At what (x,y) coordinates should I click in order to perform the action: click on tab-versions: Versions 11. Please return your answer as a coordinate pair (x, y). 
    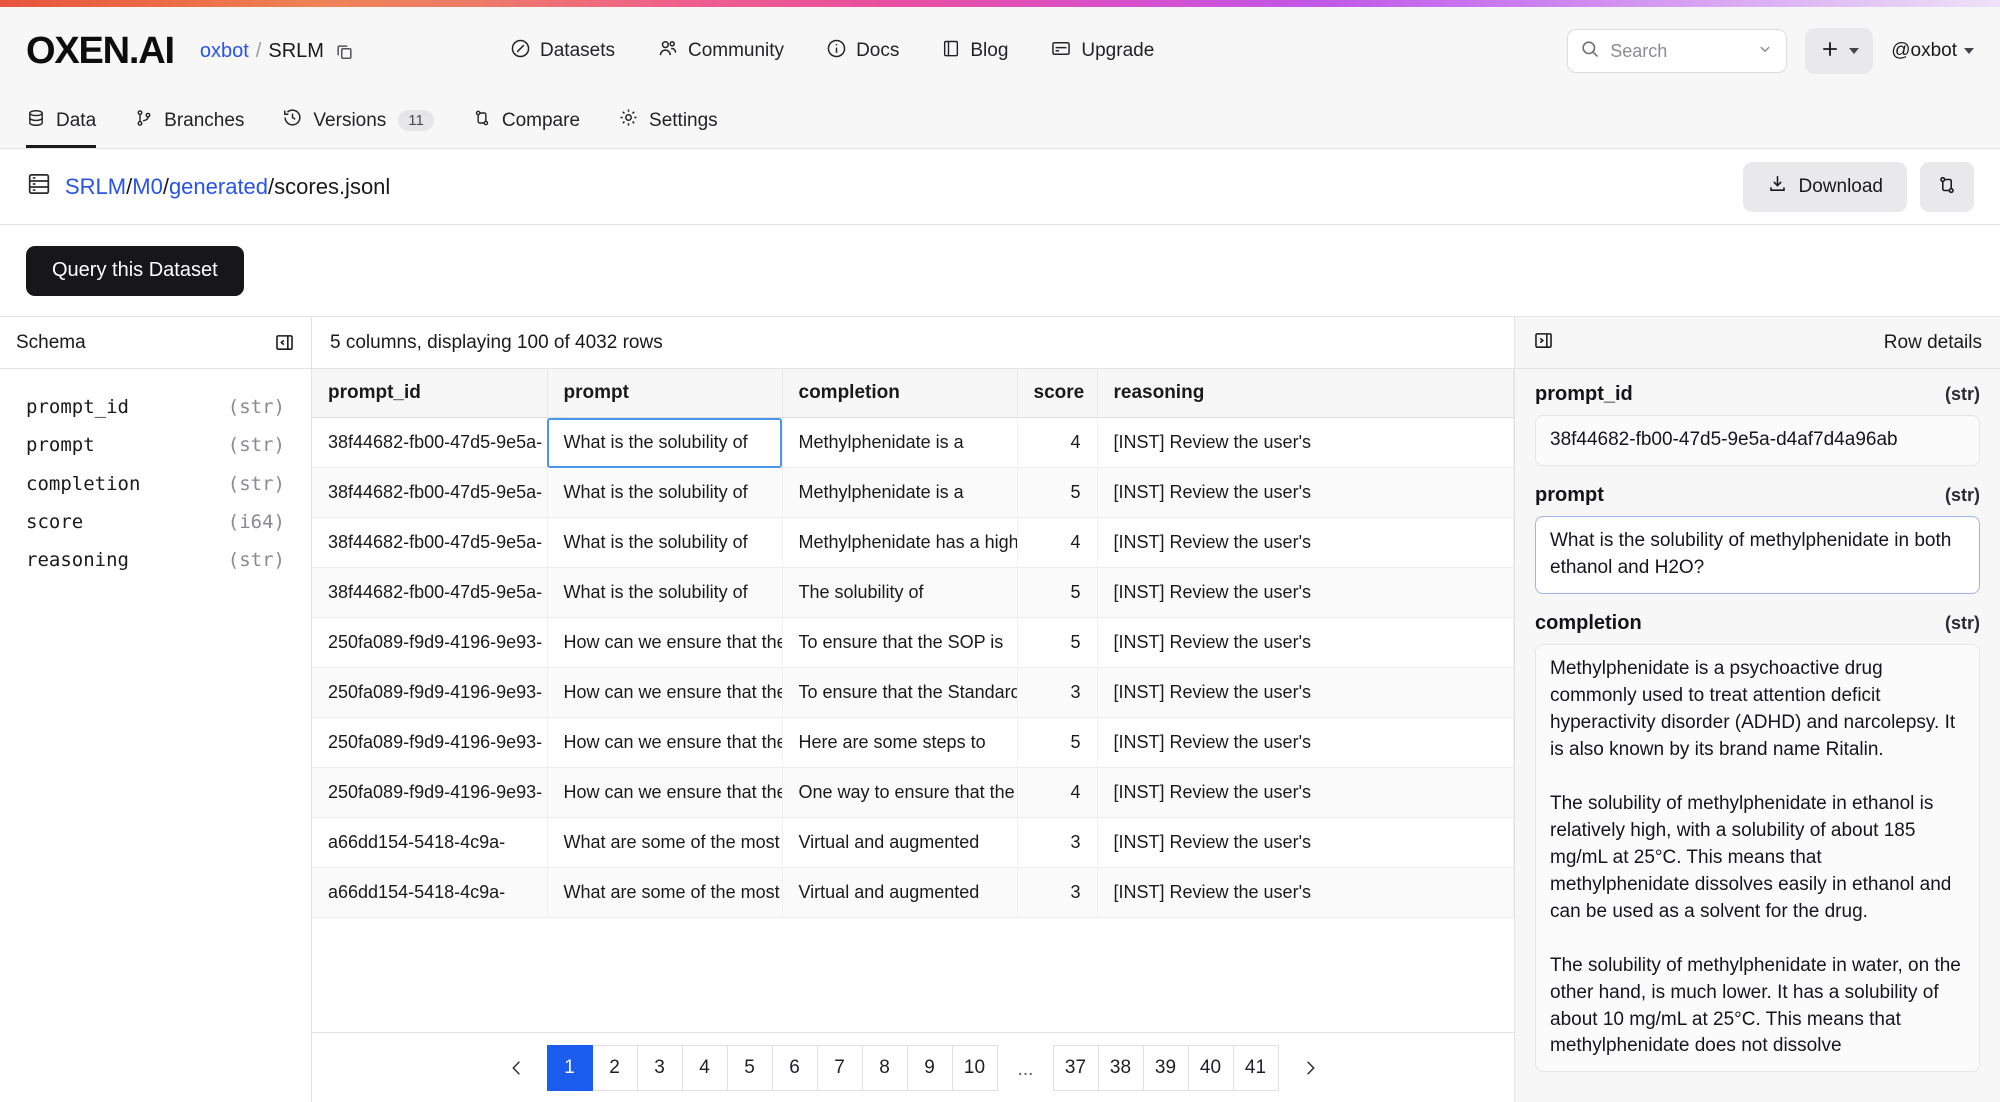
    Looking at the image, I should click on (358, 127).